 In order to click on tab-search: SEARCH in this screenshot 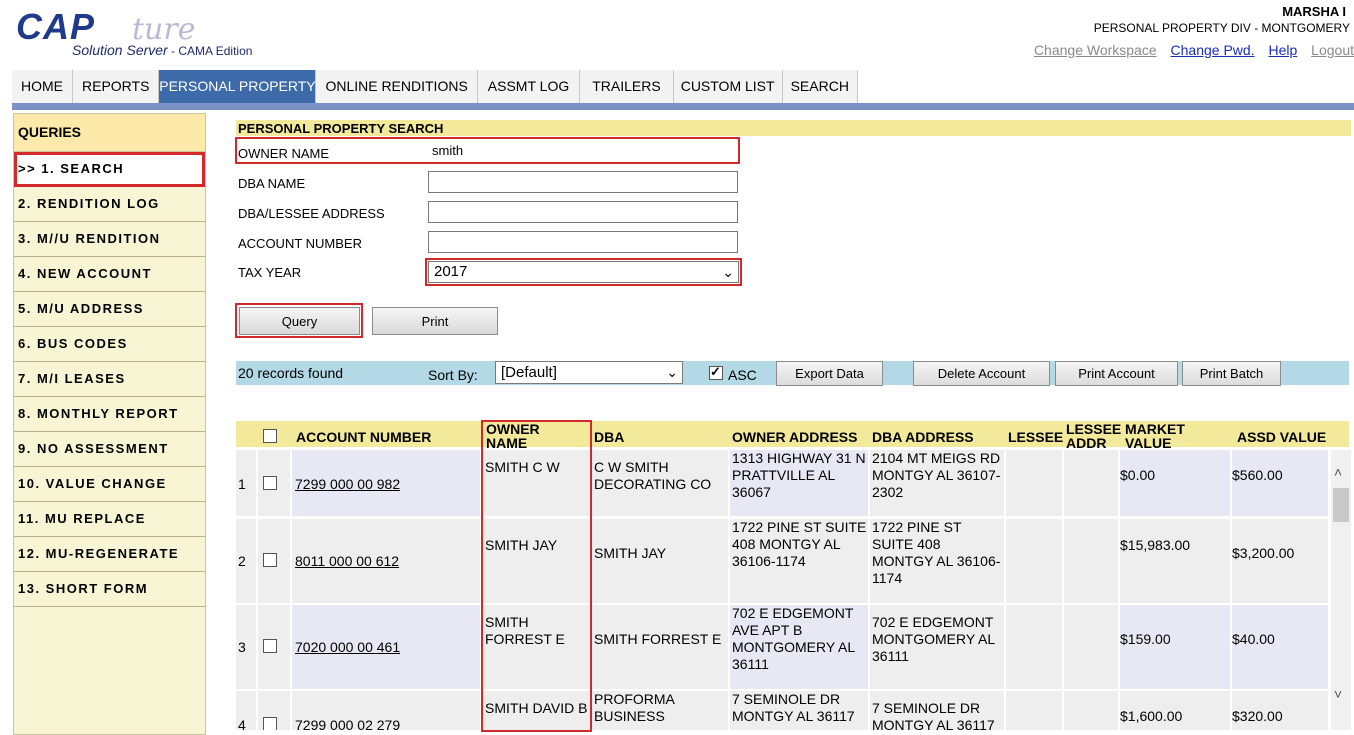, I will do `click(820, 86)`.